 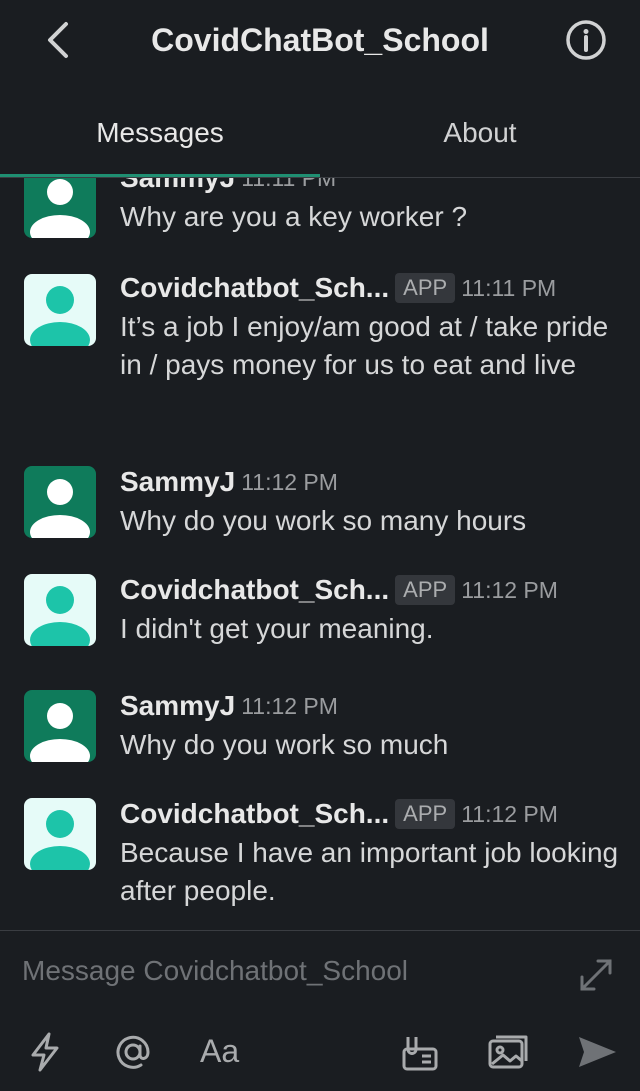 I want to click on tab-about: About, so click(x=480, y=134).